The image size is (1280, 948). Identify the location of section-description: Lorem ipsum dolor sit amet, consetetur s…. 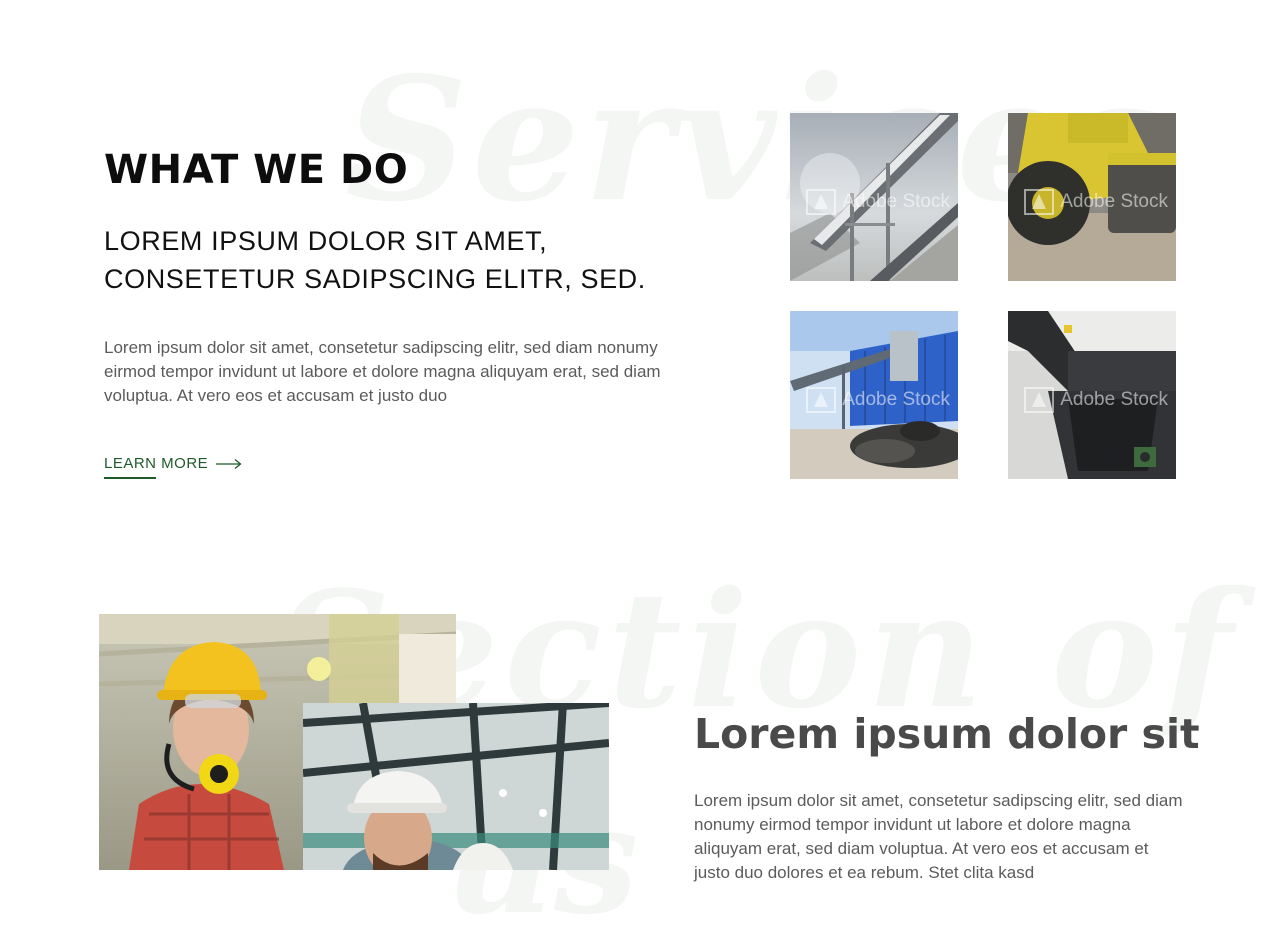
(382, 371).